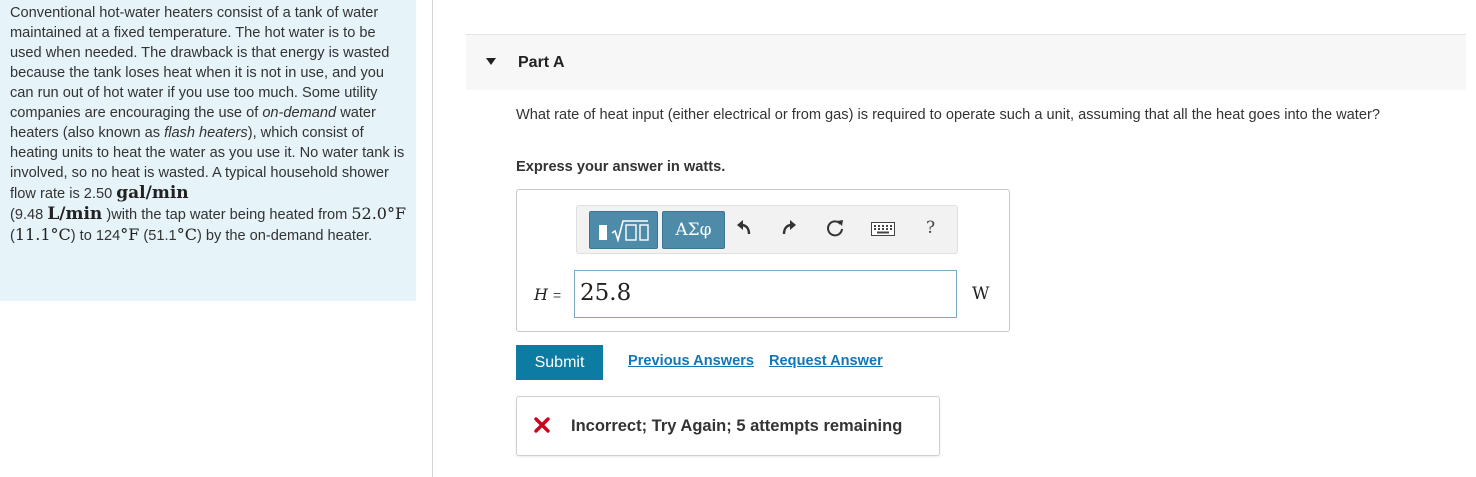  What do you see at coordinates (765, 294) in the screenshot?
I see `answer-input: 25.8` at bounding box center [765, 294].